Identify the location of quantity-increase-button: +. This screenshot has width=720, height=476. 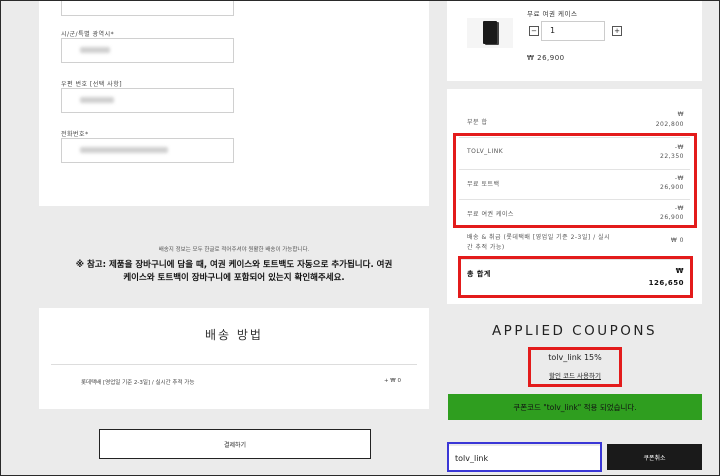
(617, 31).